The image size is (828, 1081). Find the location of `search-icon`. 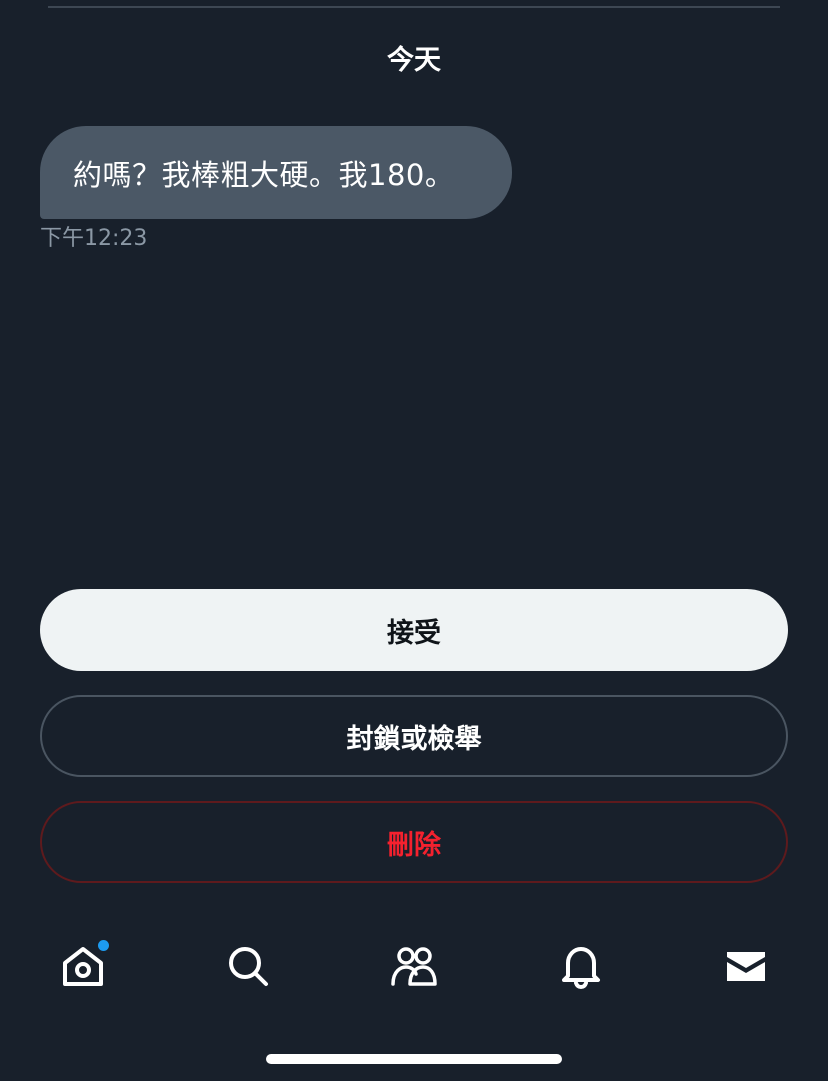

search-icon is located at coordinates (248, 966).